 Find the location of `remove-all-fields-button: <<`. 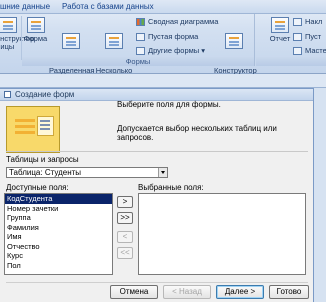

remove-all-fields-button: << is located at coordinates (125, 253).